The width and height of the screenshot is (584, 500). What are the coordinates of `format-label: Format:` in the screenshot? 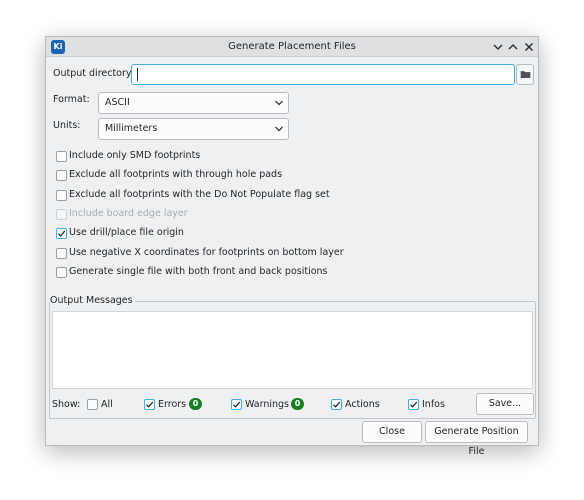 It's located at (71, 99).